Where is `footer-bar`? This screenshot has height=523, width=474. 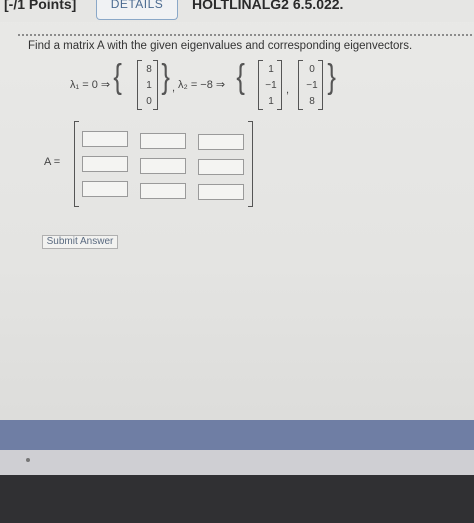 footer-bar is located at coordinates (237, 435).